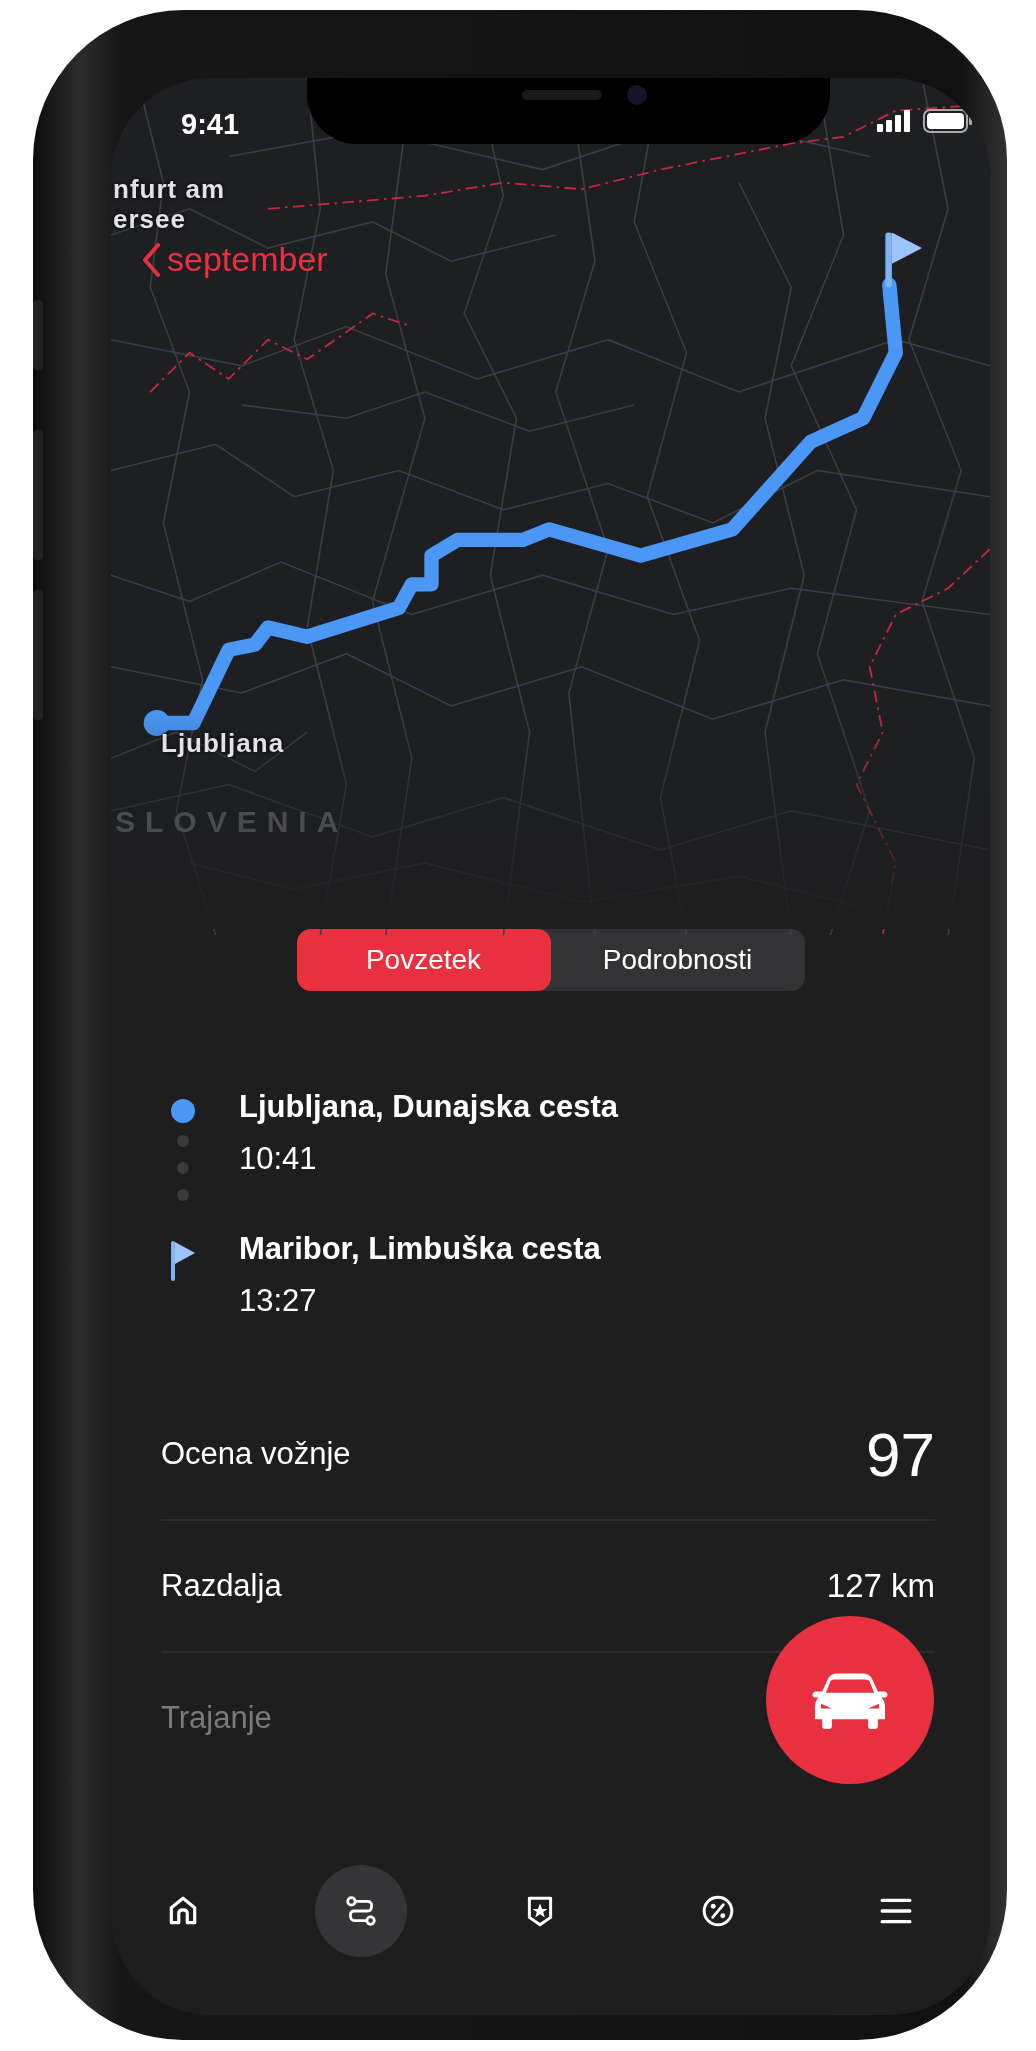  What do you see at coordinates (948, 121) in the screenshot?
I see `battery-icon` at bounding box center [948, 121].